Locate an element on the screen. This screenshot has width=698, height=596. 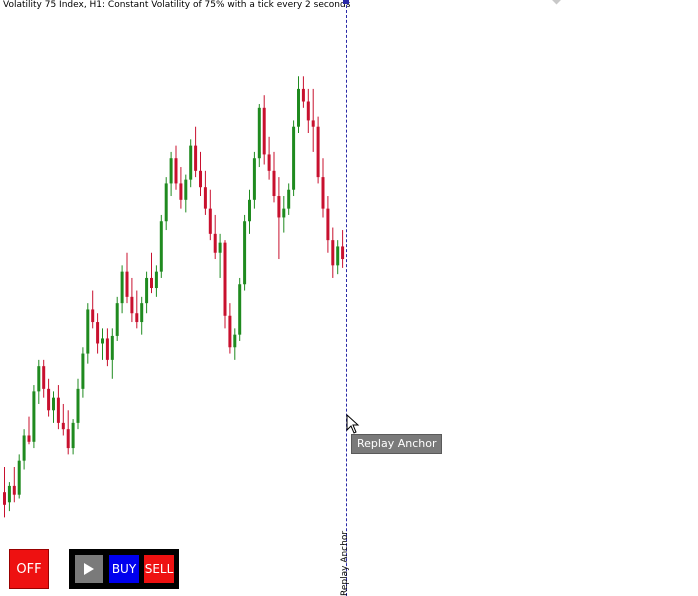
mouse-cursor-icon is located at coordinates (353, 424).